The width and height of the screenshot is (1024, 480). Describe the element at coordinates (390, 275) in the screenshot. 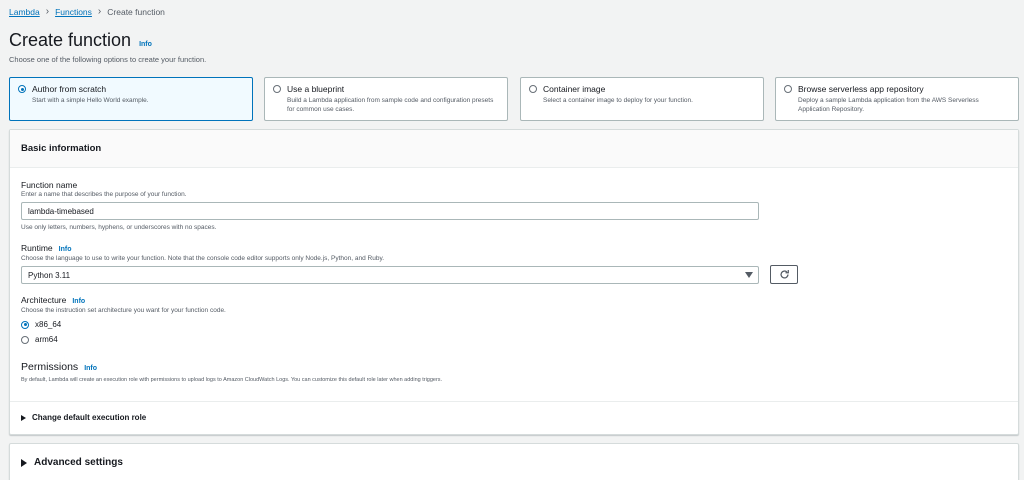

I see `runtime-select: Python 3.11` at that location.